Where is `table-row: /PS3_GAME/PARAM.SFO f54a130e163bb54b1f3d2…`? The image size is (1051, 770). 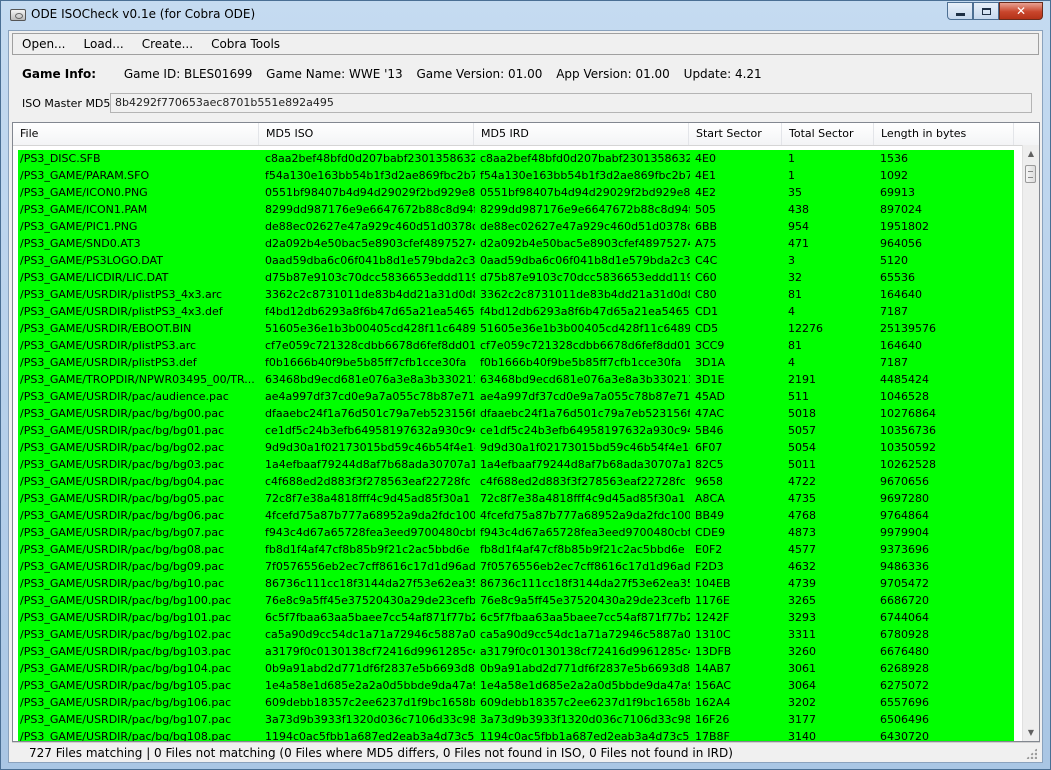 table-row: /PS3_GAME/PARAM.SFO f54a130e163bb54b1f3d2… is located at coordinates (516, 175).